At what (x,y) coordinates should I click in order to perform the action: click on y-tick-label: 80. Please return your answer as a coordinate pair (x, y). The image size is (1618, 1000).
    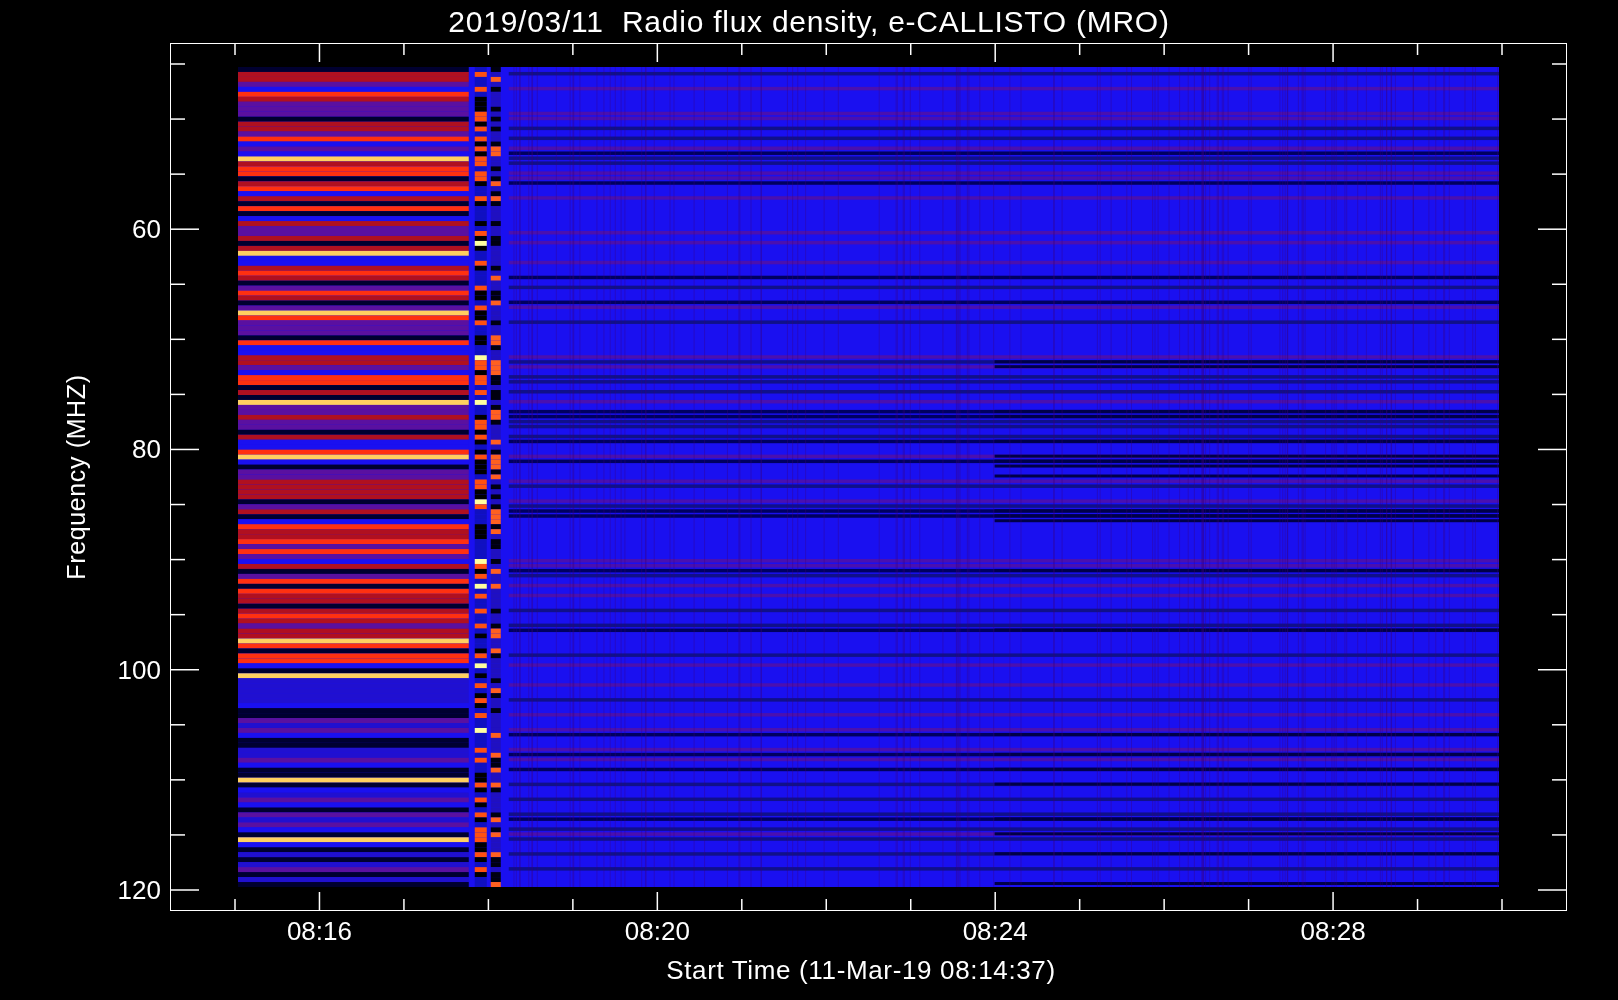
    Looking at the image, I should click on (146, 449).